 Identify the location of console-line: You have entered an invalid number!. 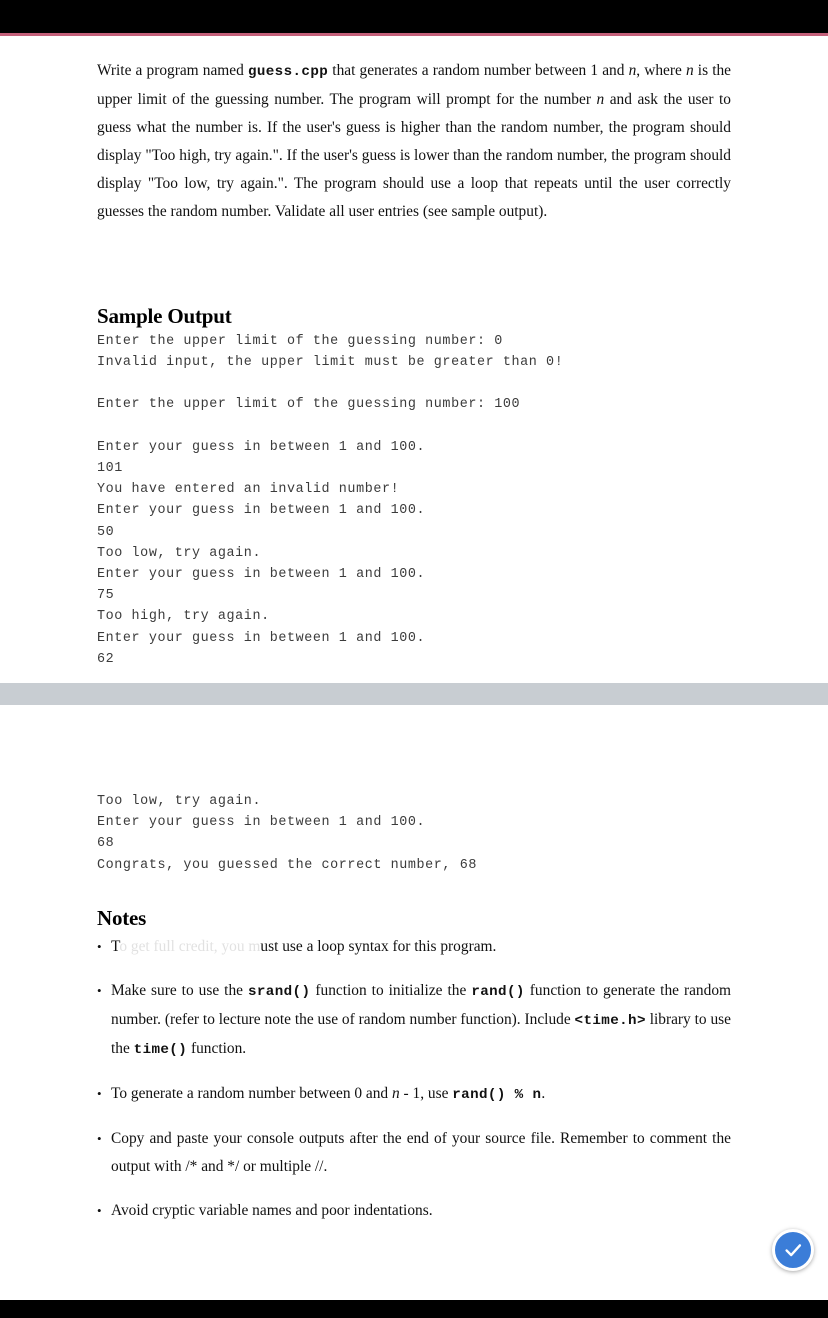
(248, 490).